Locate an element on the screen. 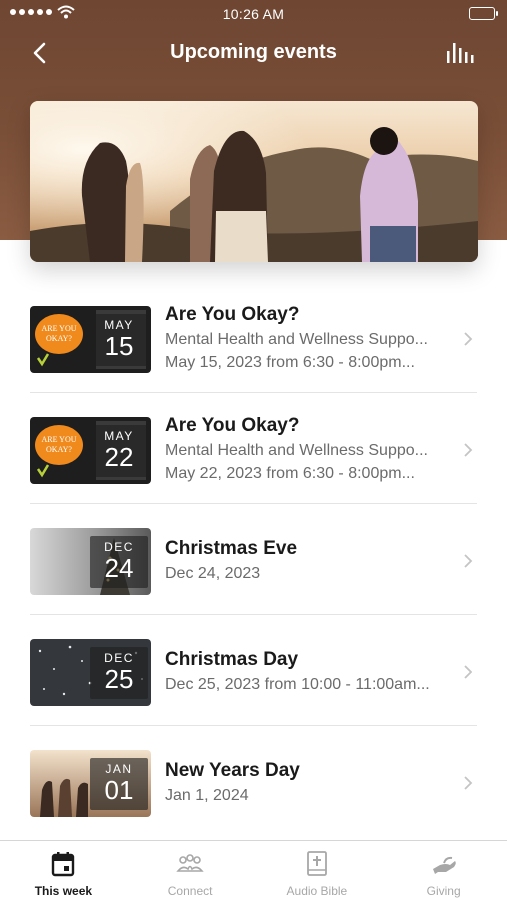 This screenshot has width=507, height=900. bible-icon is located at coordinates (316, 863).